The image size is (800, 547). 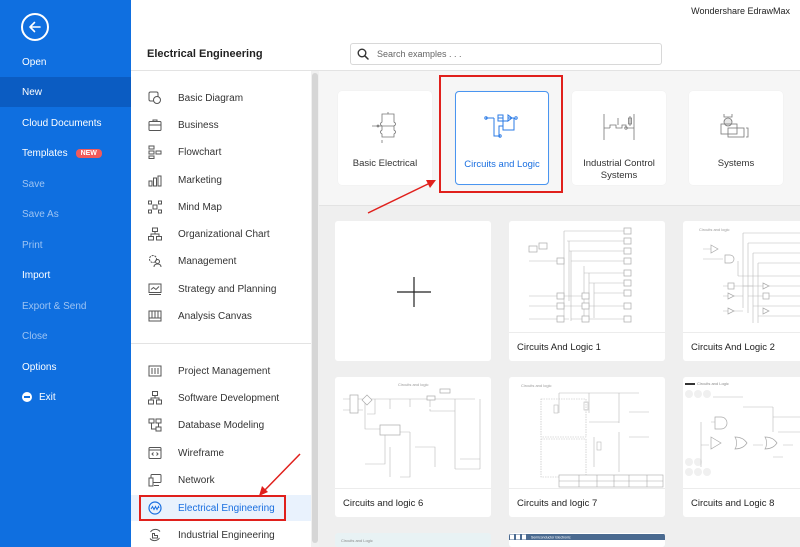 I want to click on template-card: Circuits and Logic, so click(x=413, y=540).